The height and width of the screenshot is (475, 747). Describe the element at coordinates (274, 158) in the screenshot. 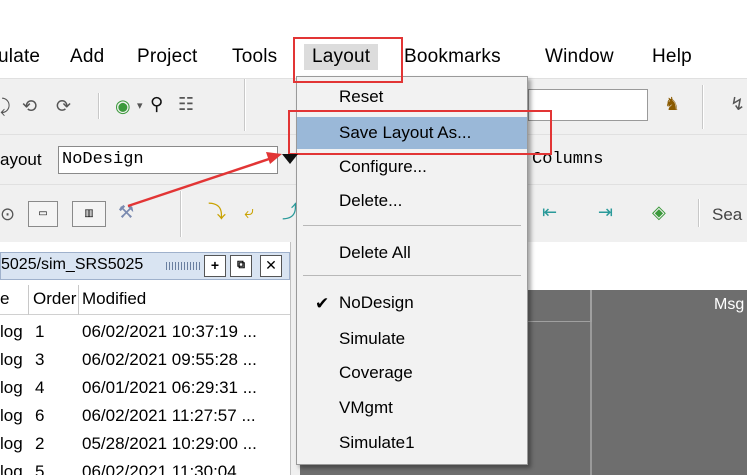

I see `annotation-arrow-head` at that location.